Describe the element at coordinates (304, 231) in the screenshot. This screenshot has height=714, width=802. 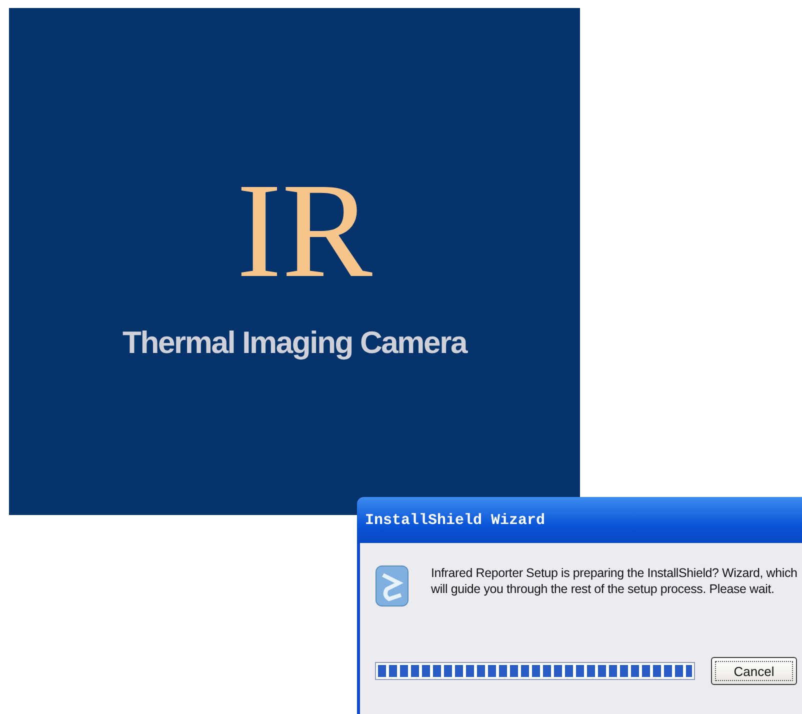
I see `splash-logo: IR` at that location.